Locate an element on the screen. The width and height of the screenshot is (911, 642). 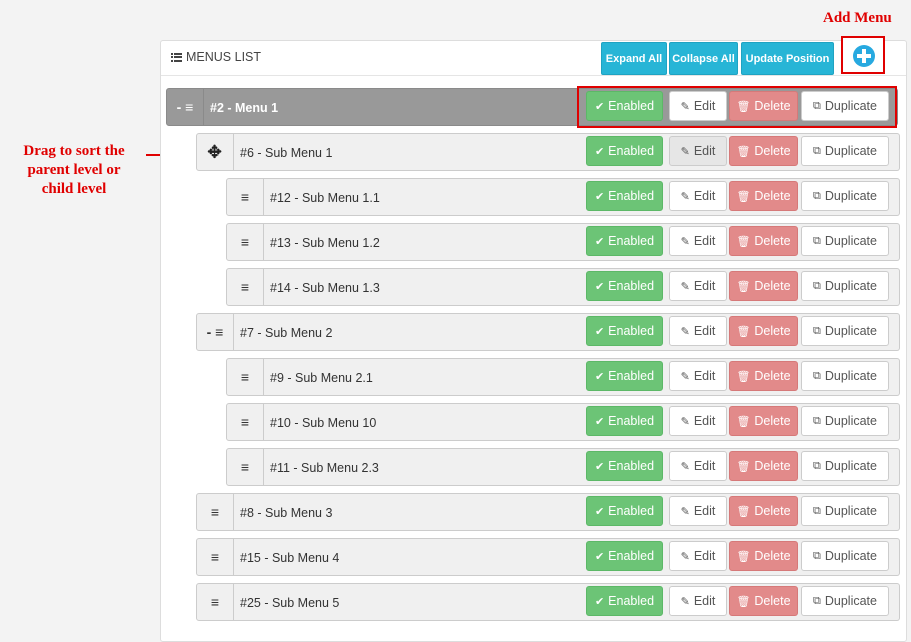
list-icon is located at coordinates (176, 57).